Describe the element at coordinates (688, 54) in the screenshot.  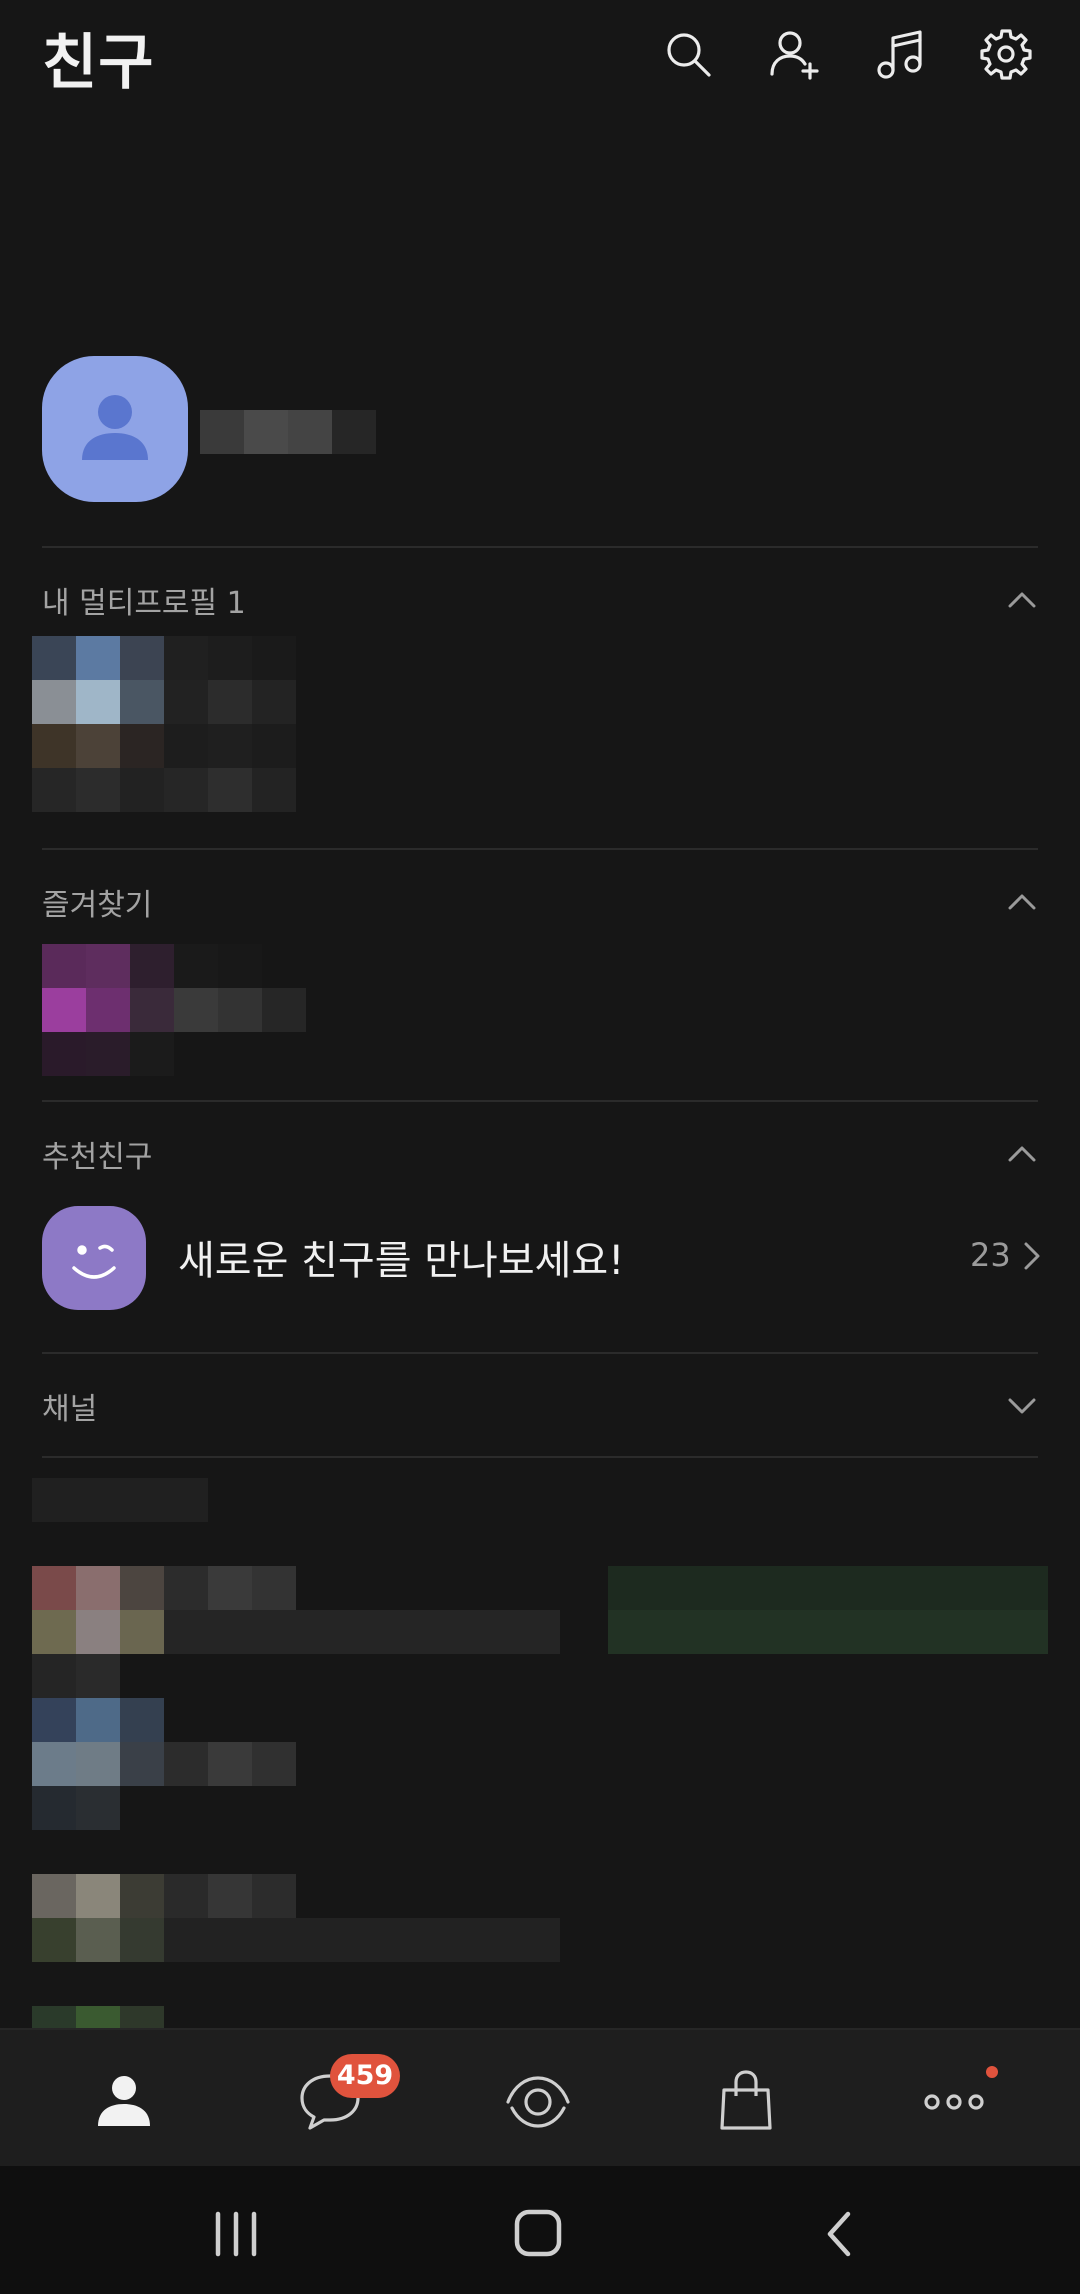
I see `search-icon` at that location.